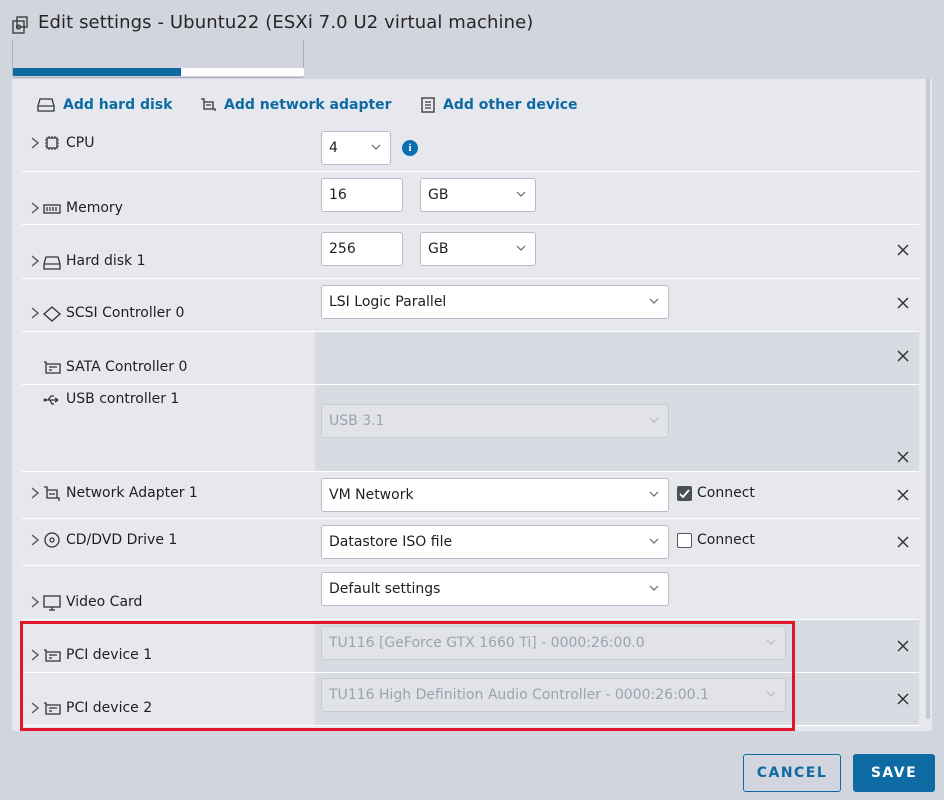 This screenshot has height=800, width=944. I want to click on scsi-controller-icon, so click(52, 314).